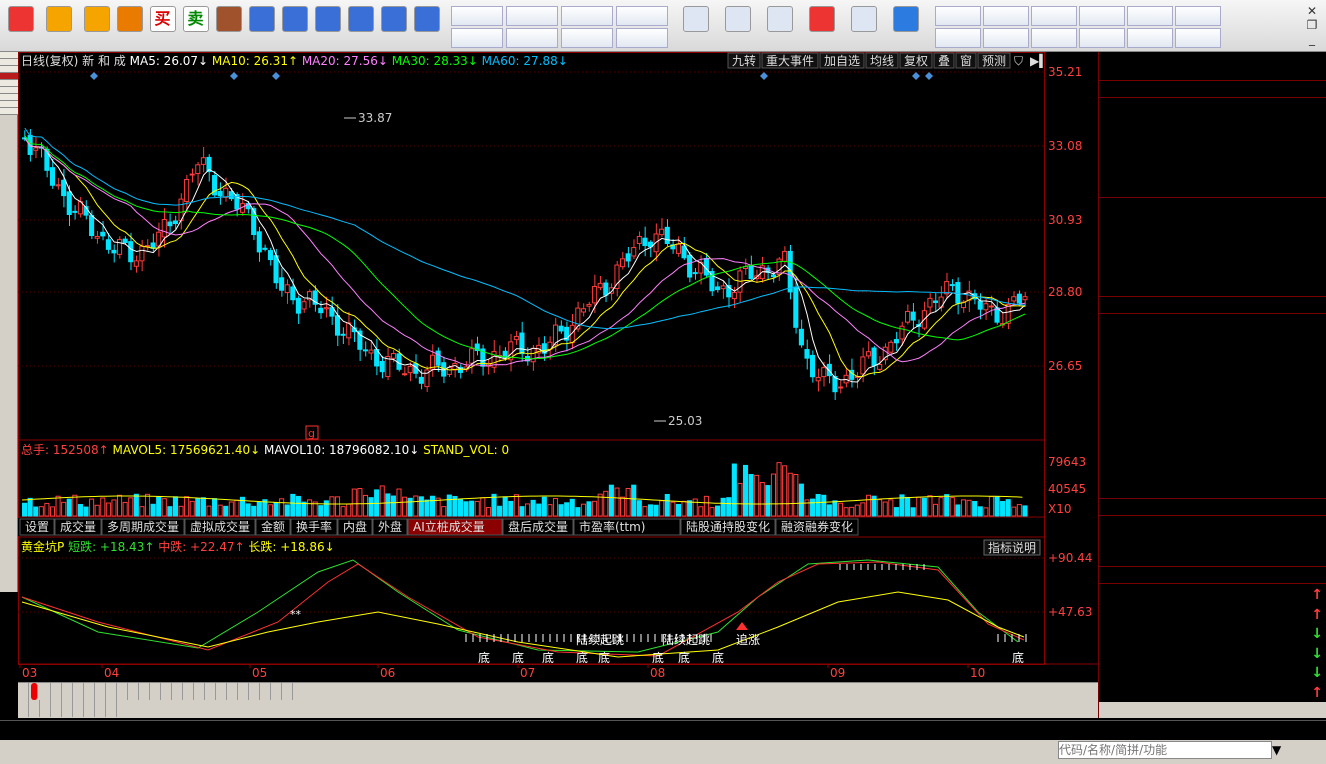 Image resolution: width=1326 pixels, height=764 pixels. I want to click on indicator-tab-4: 金额, so click(273, 527).